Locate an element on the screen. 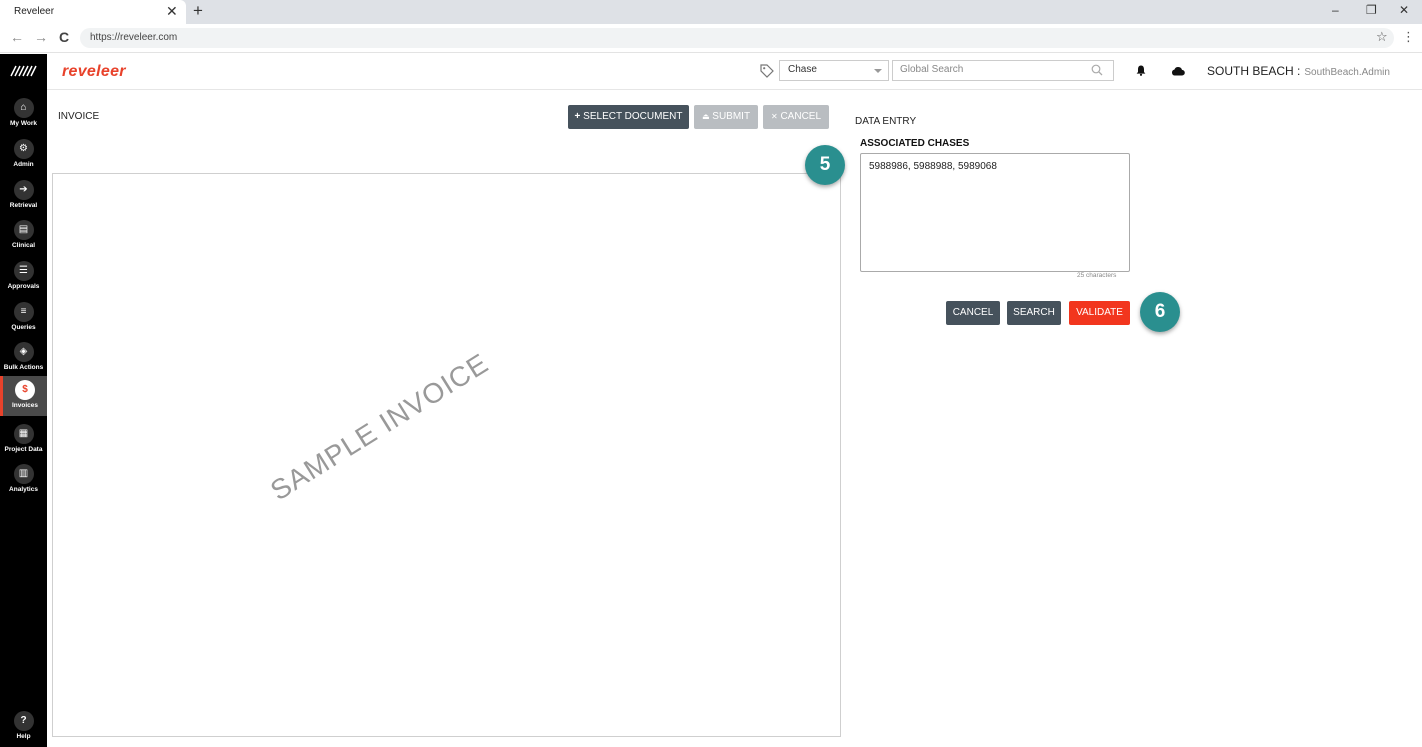 The image size is (1422, 747). window-close-button: ✕ is located at coordinates (1404, 10).